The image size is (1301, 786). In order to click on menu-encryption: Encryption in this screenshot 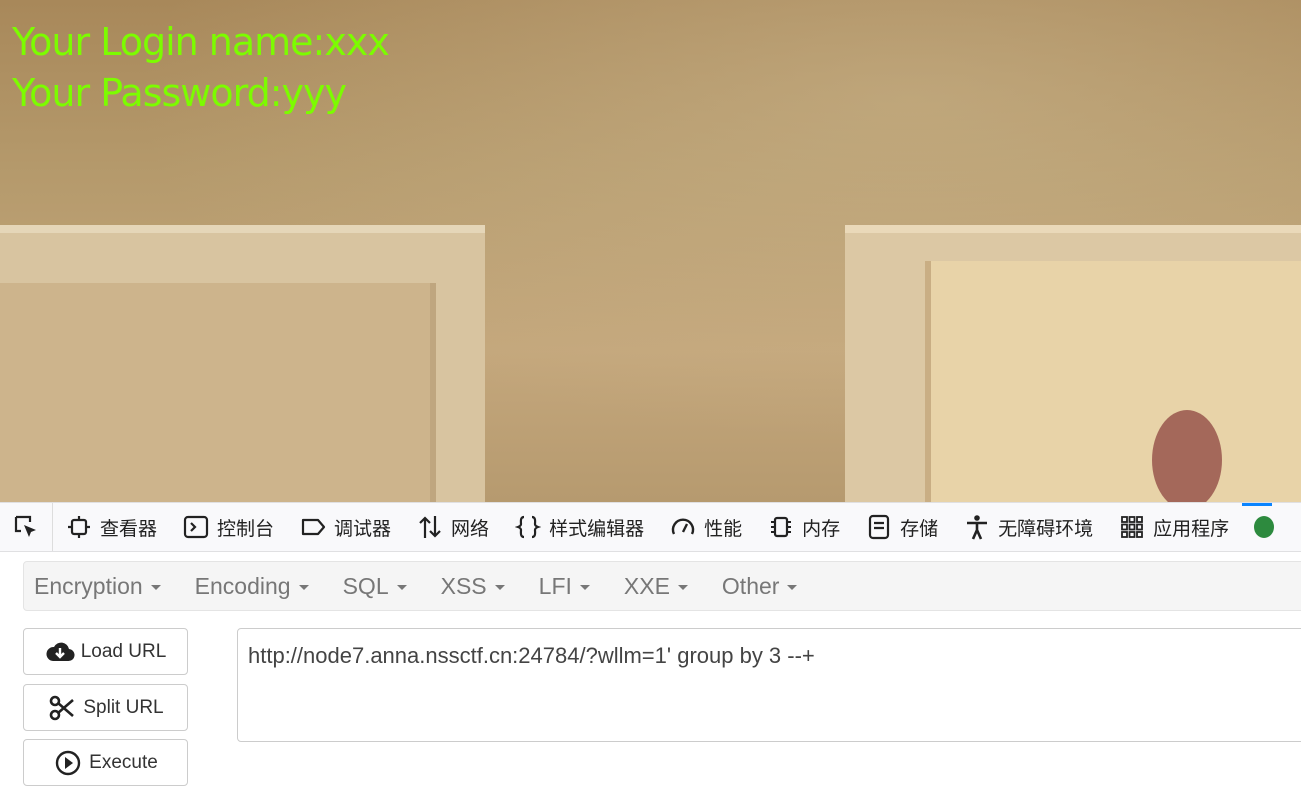, I will do `click(102, 586)`.